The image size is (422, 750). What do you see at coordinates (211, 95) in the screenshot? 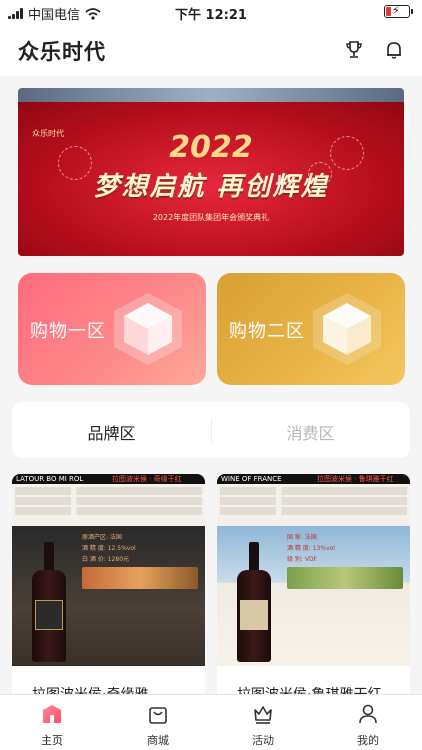
I see `banner-top-strip` at bounding box center [211, 95].